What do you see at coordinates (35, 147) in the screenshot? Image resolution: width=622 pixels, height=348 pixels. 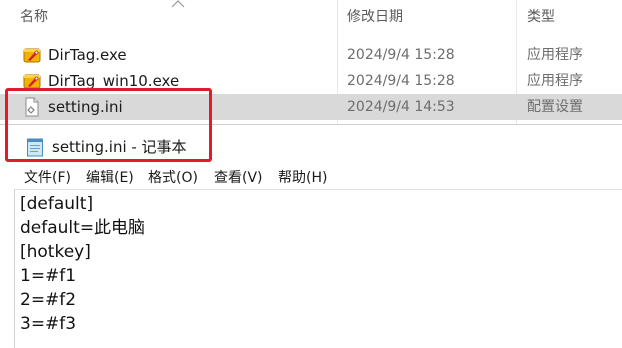 I see `notepad-icon` at bounding box center [35, 147].